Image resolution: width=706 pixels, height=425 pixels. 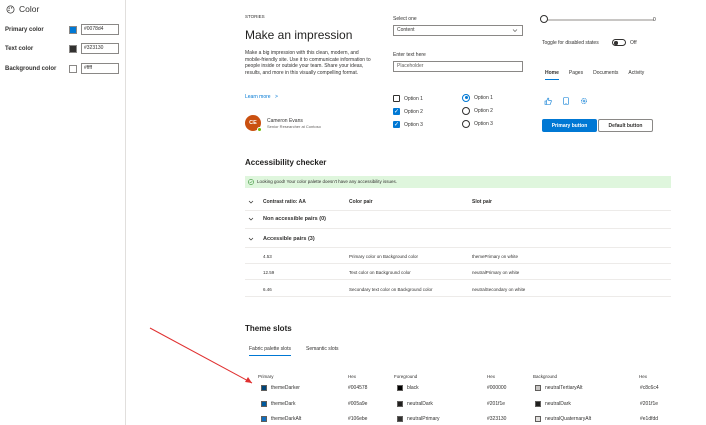 I want to click on background-color-swatch, so click(x=73, y=68).